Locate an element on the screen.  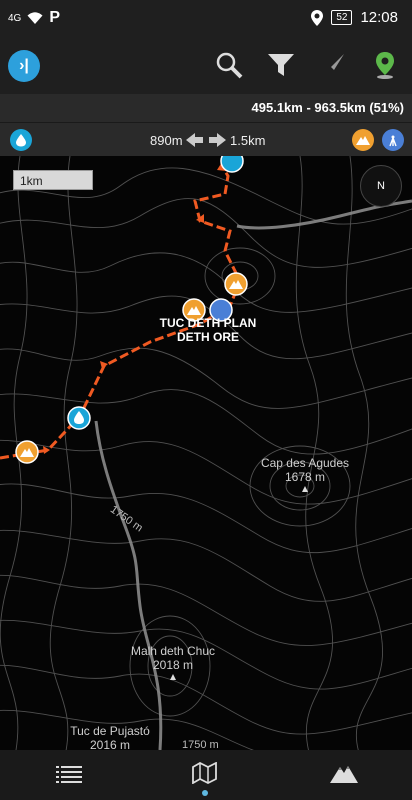
app-logo-icon: ›| is located at coordinates (24, 66).